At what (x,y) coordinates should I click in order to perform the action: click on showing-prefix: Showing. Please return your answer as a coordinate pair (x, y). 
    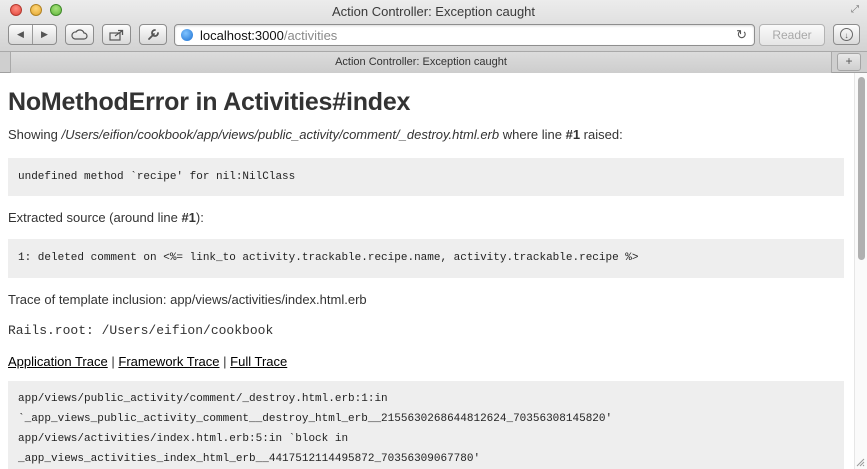
    Looking at the image, I should click on (35, 134).